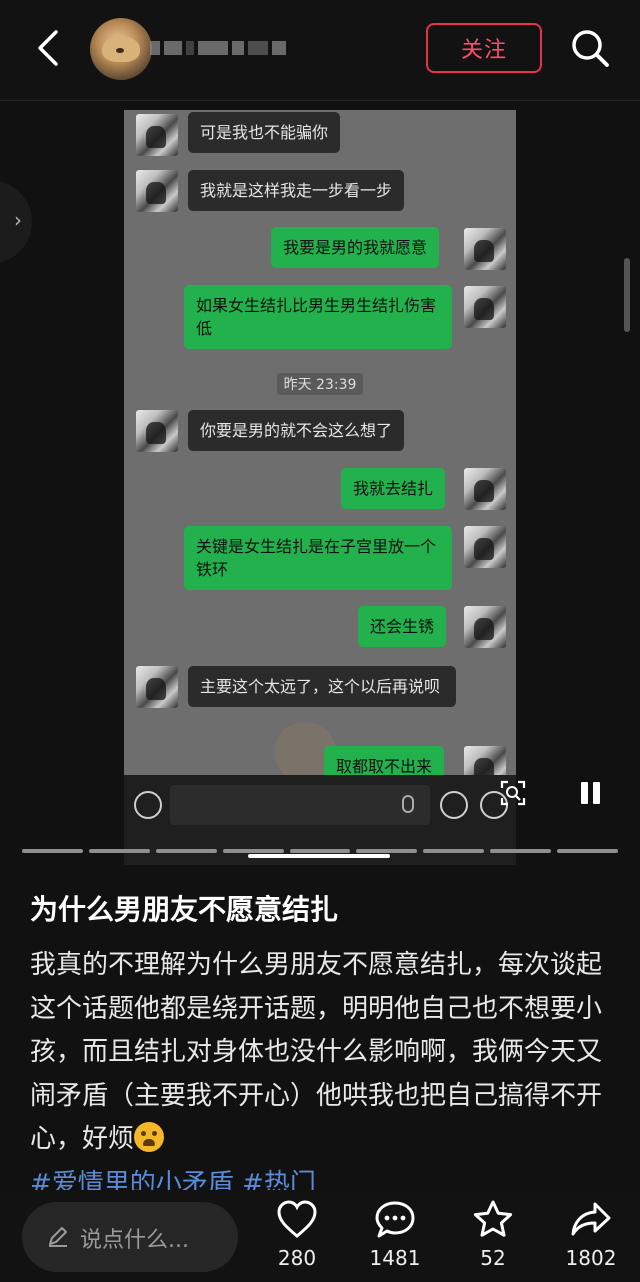  Describe the element at coordinates (493, 1238) in the screenshot. I see `favorite-button: 52` at that location.